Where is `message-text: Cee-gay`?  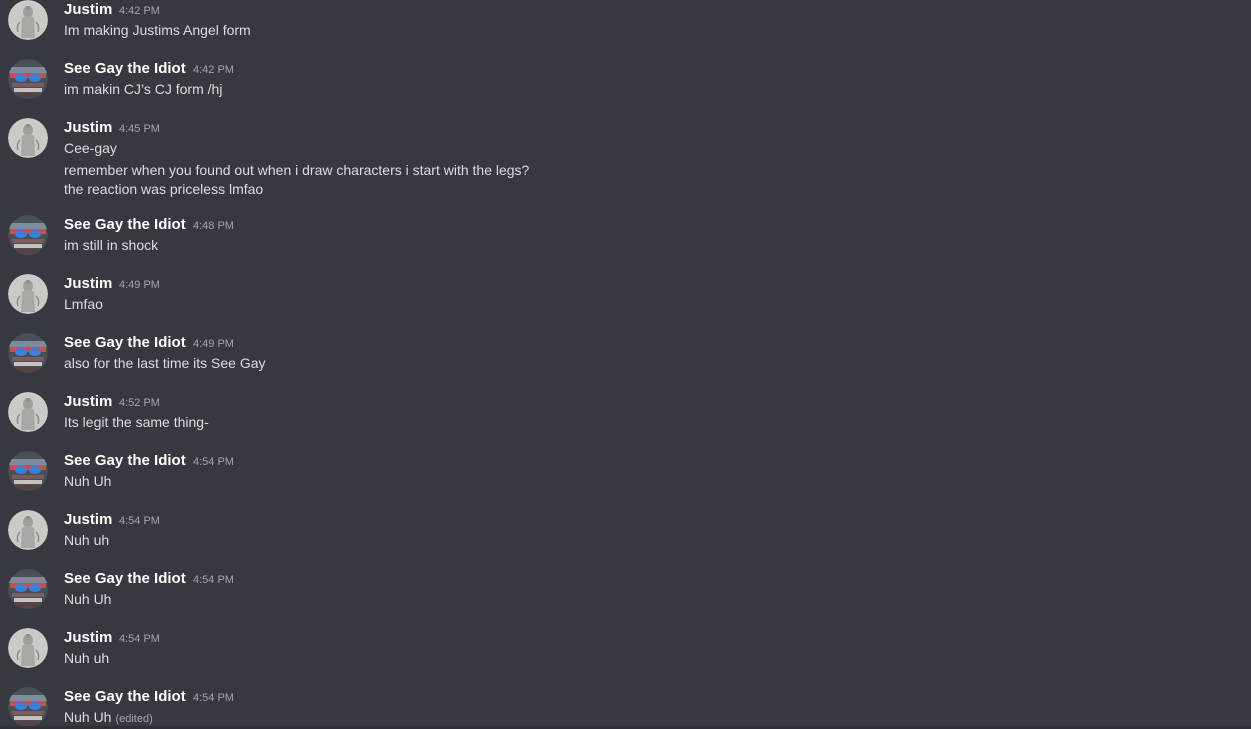 message-text: Cee-gay is located at coordinates (90, 148).